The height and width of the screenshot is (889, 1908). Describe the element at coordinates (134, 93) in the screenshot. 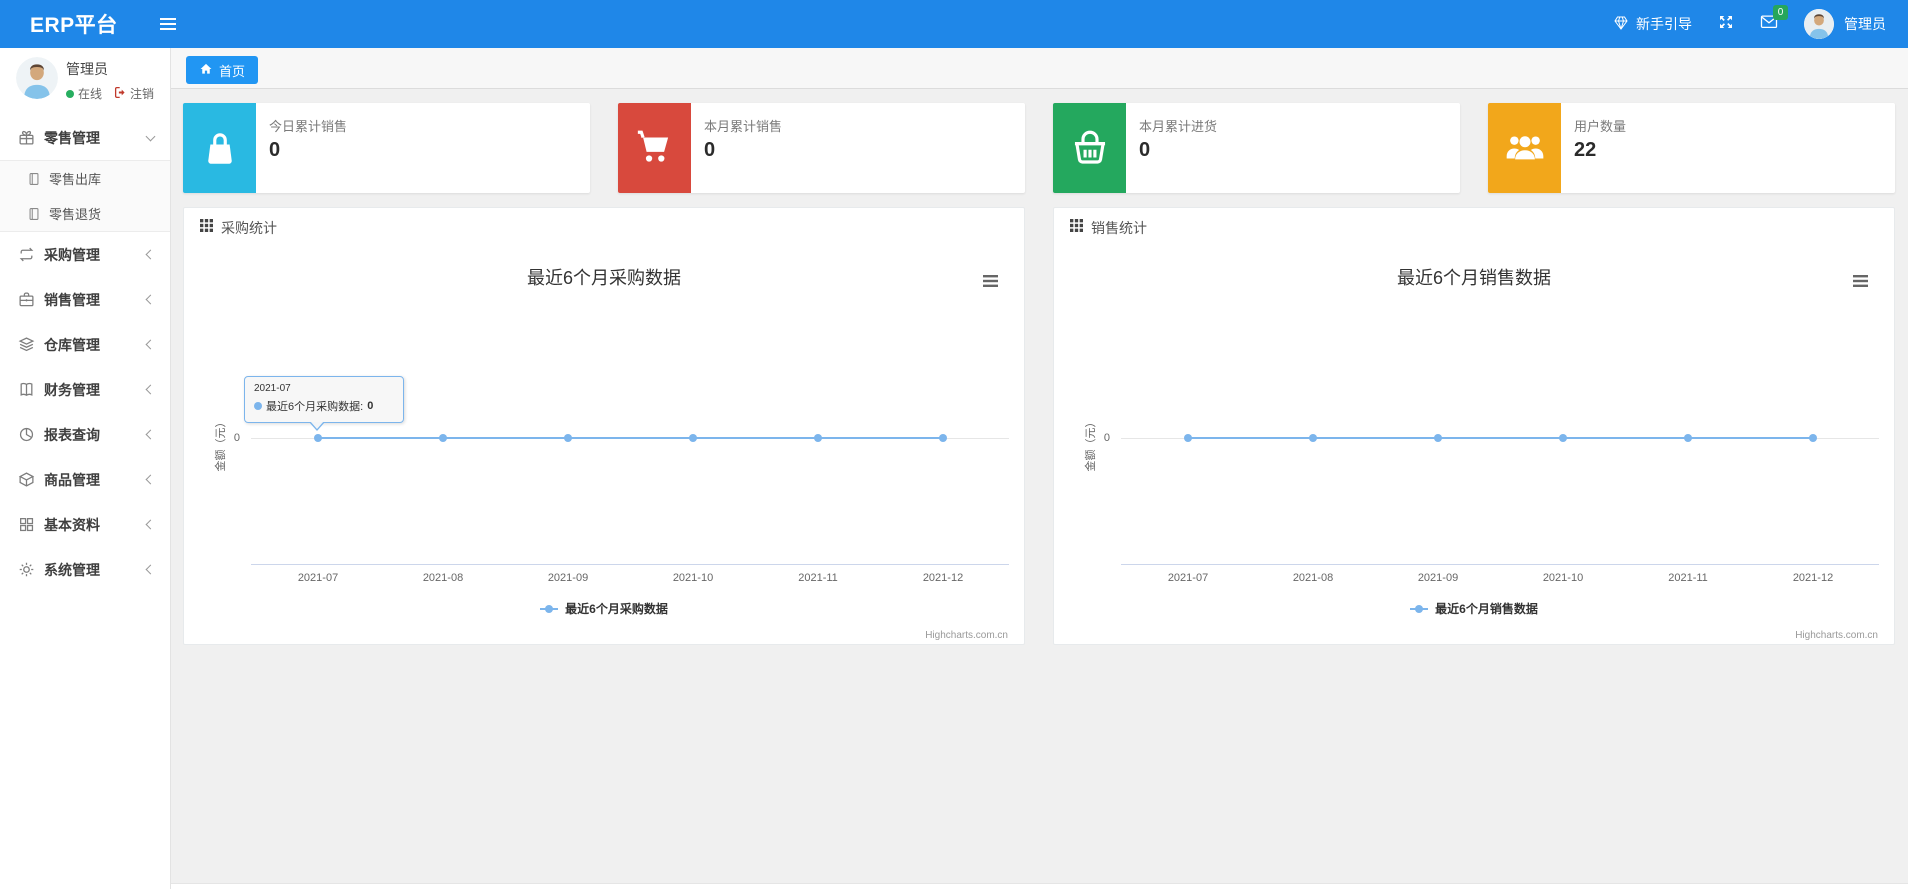

I see `logout-link: 注销` at that location.